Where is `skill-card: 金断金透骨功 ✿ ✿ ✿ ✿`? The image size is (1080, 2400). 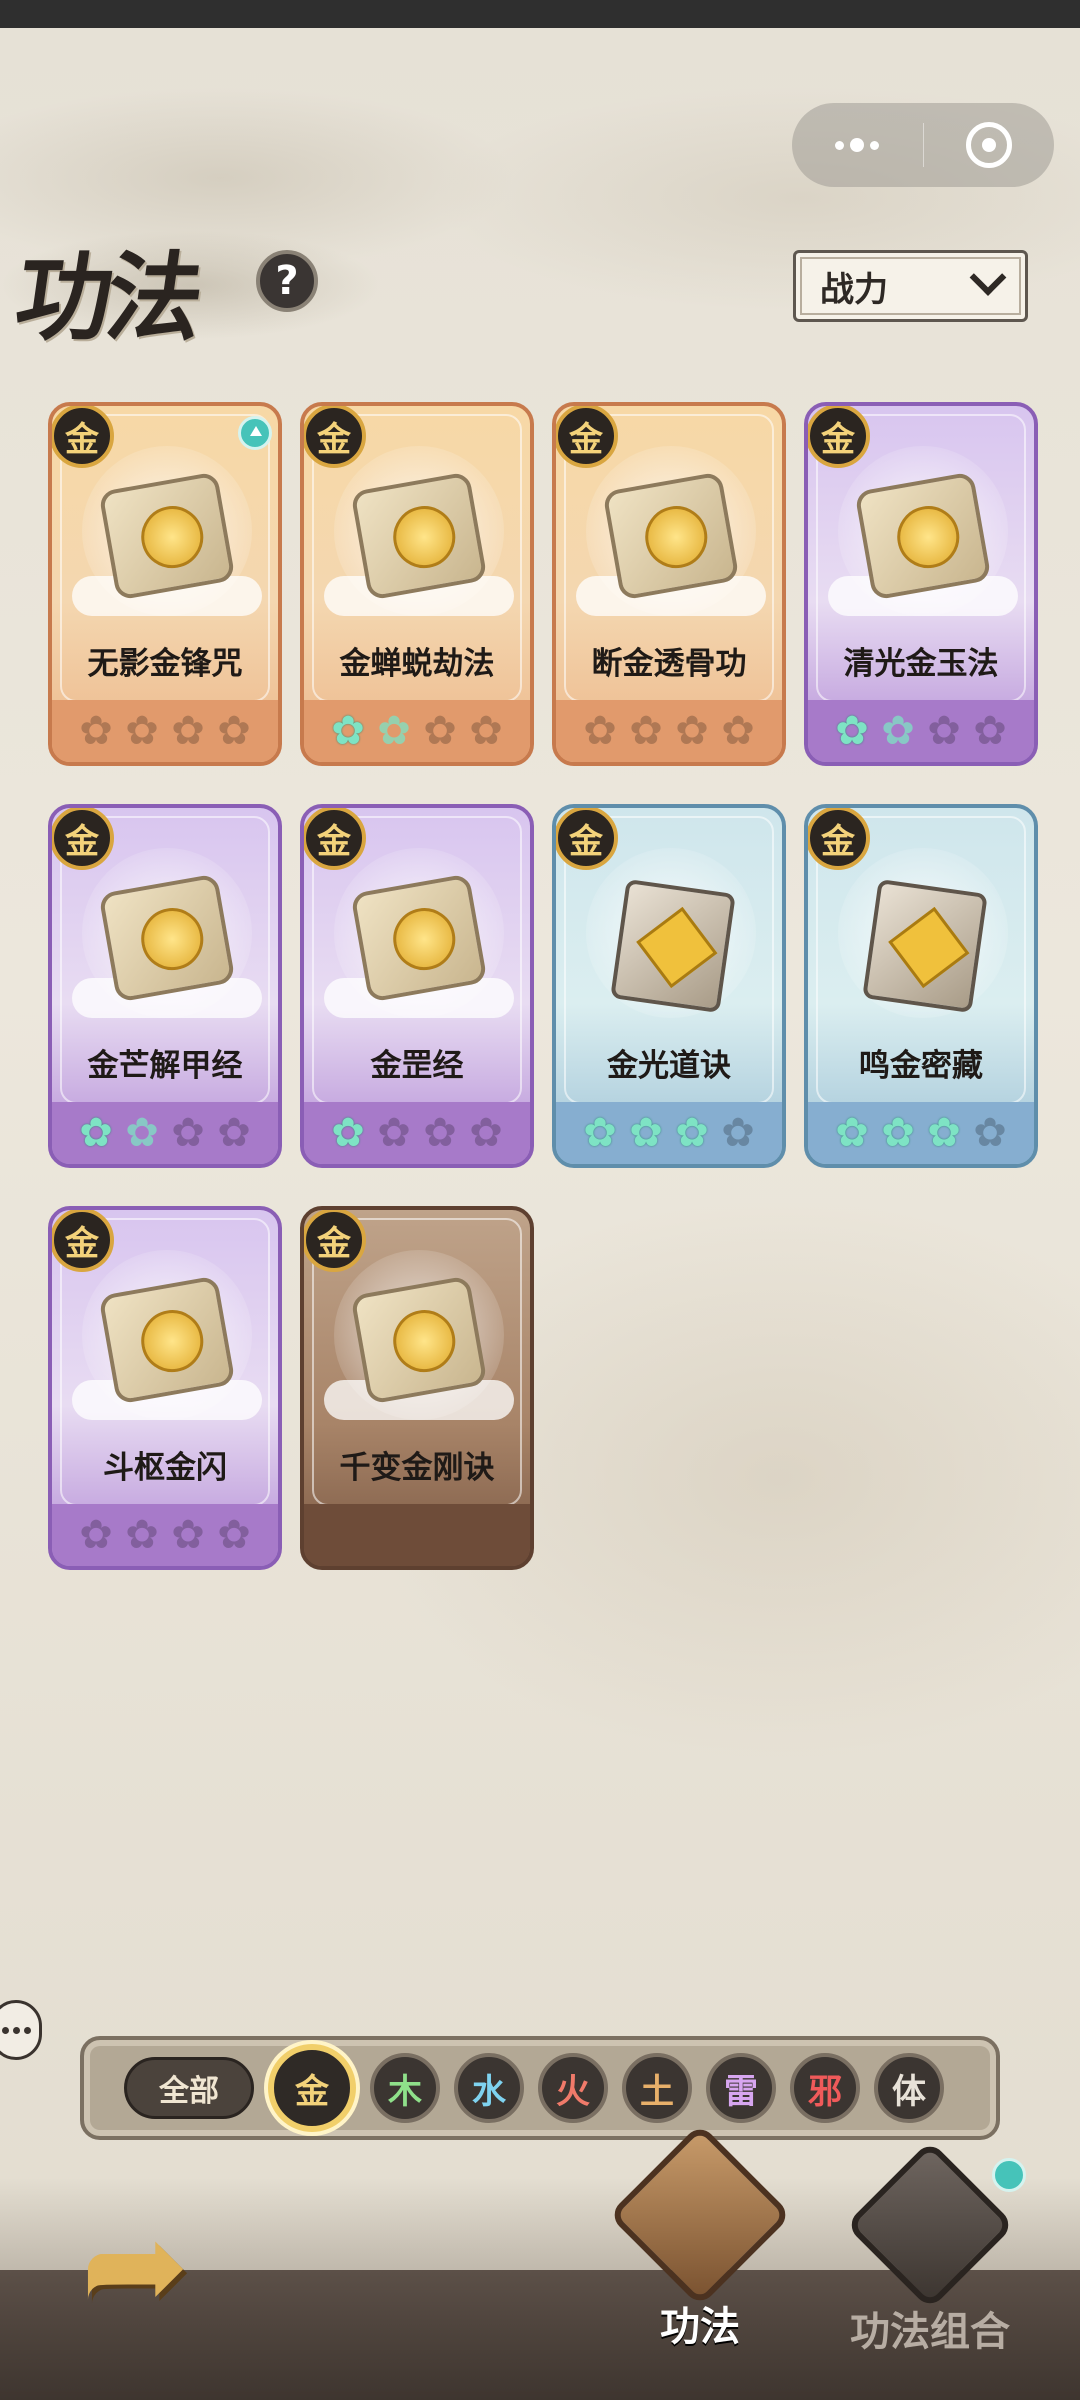 skill-card: 金断金透骨功 ✿ ✿ ✿ ✿ is located at coordinates (669, 584).